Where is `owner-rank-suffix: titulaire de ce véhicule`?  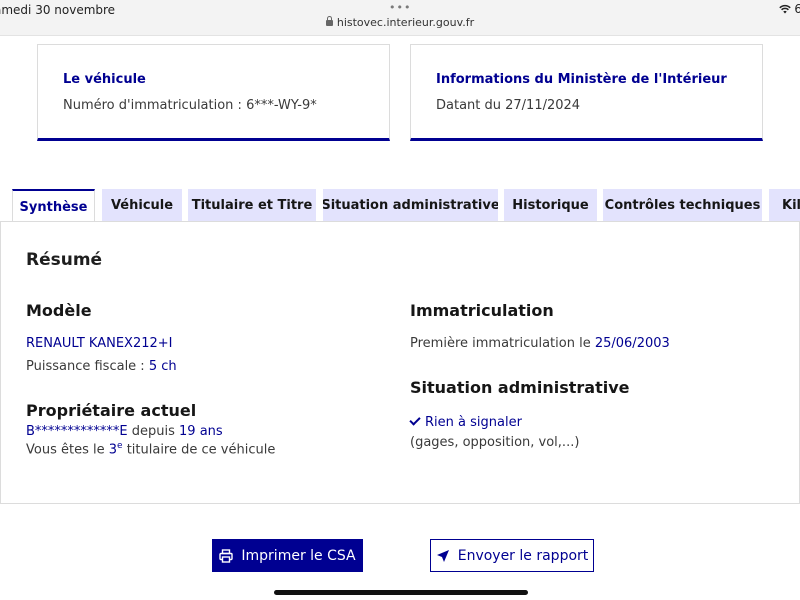
owner-rank-suffix: titulaire de ce véhicule is located at coordinates (199, 450).